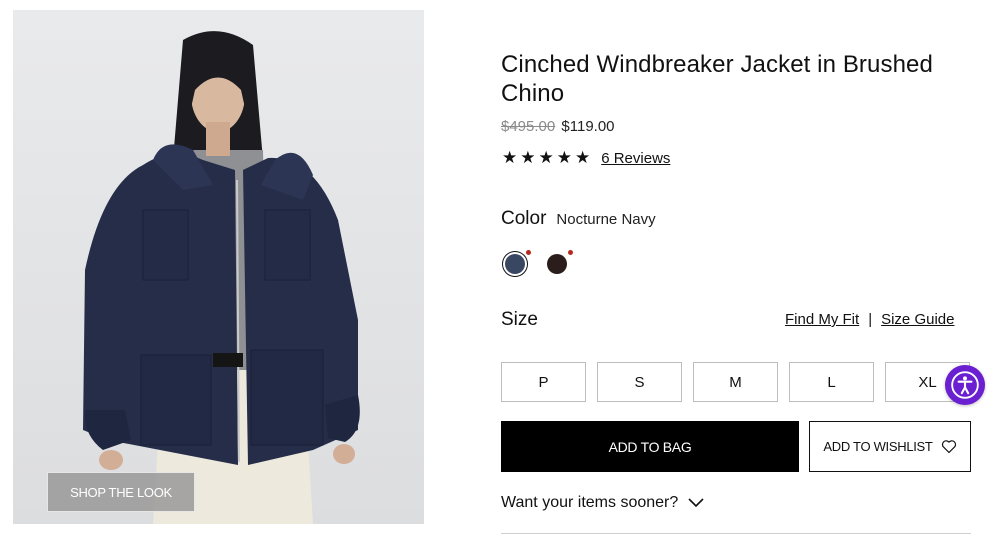 This screenshot has width=993, height=544. What do you see at coordinates (121, 492) in the screenshot?
I see `shop-the-look-button: SHOP THE LOOK` at bounding box center [121, 492].